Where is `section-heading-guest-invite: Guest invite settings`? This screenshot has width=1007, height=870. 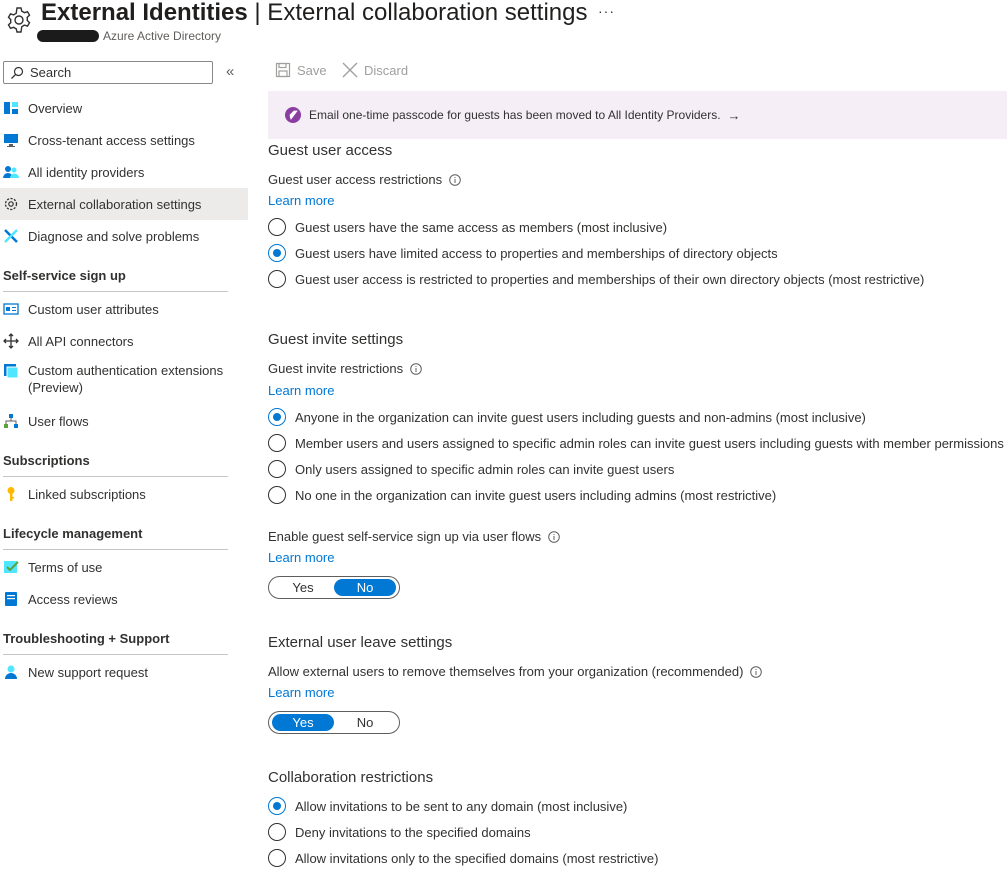 section-heading-guest-invite: Guest invite settings is located at coordinates (336, 339).